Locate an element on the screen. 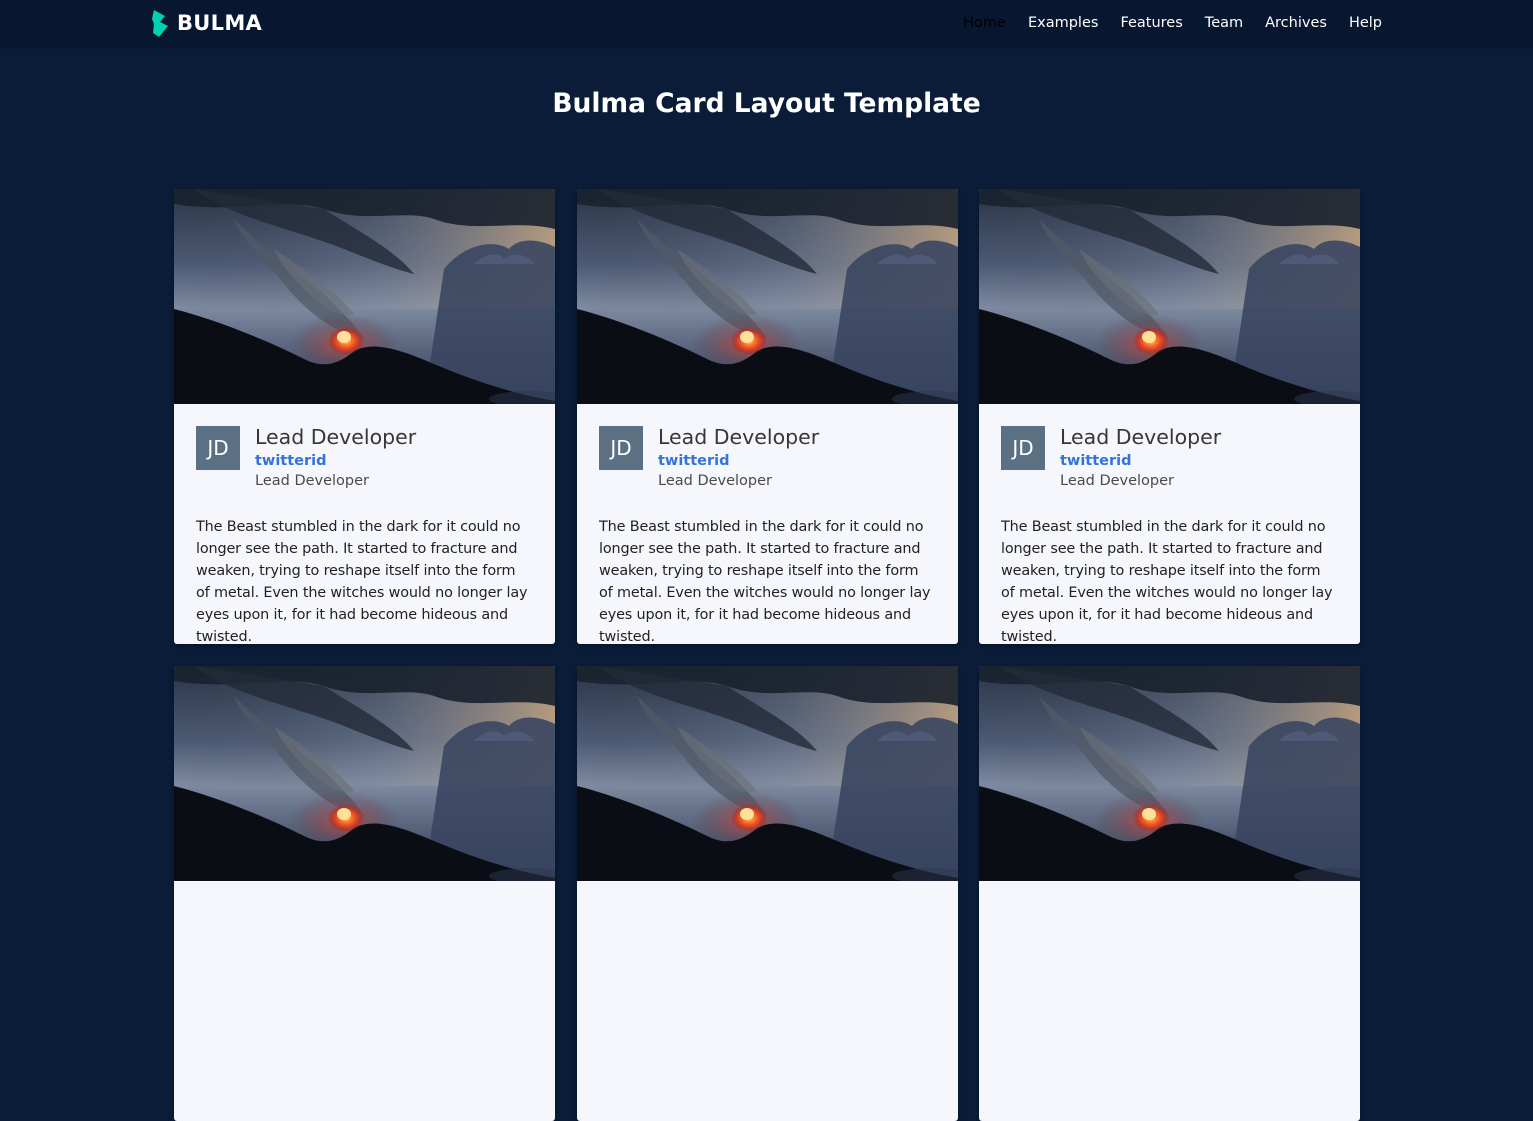  nav-item-examples: Examples is located at coordinates (1063, 23).